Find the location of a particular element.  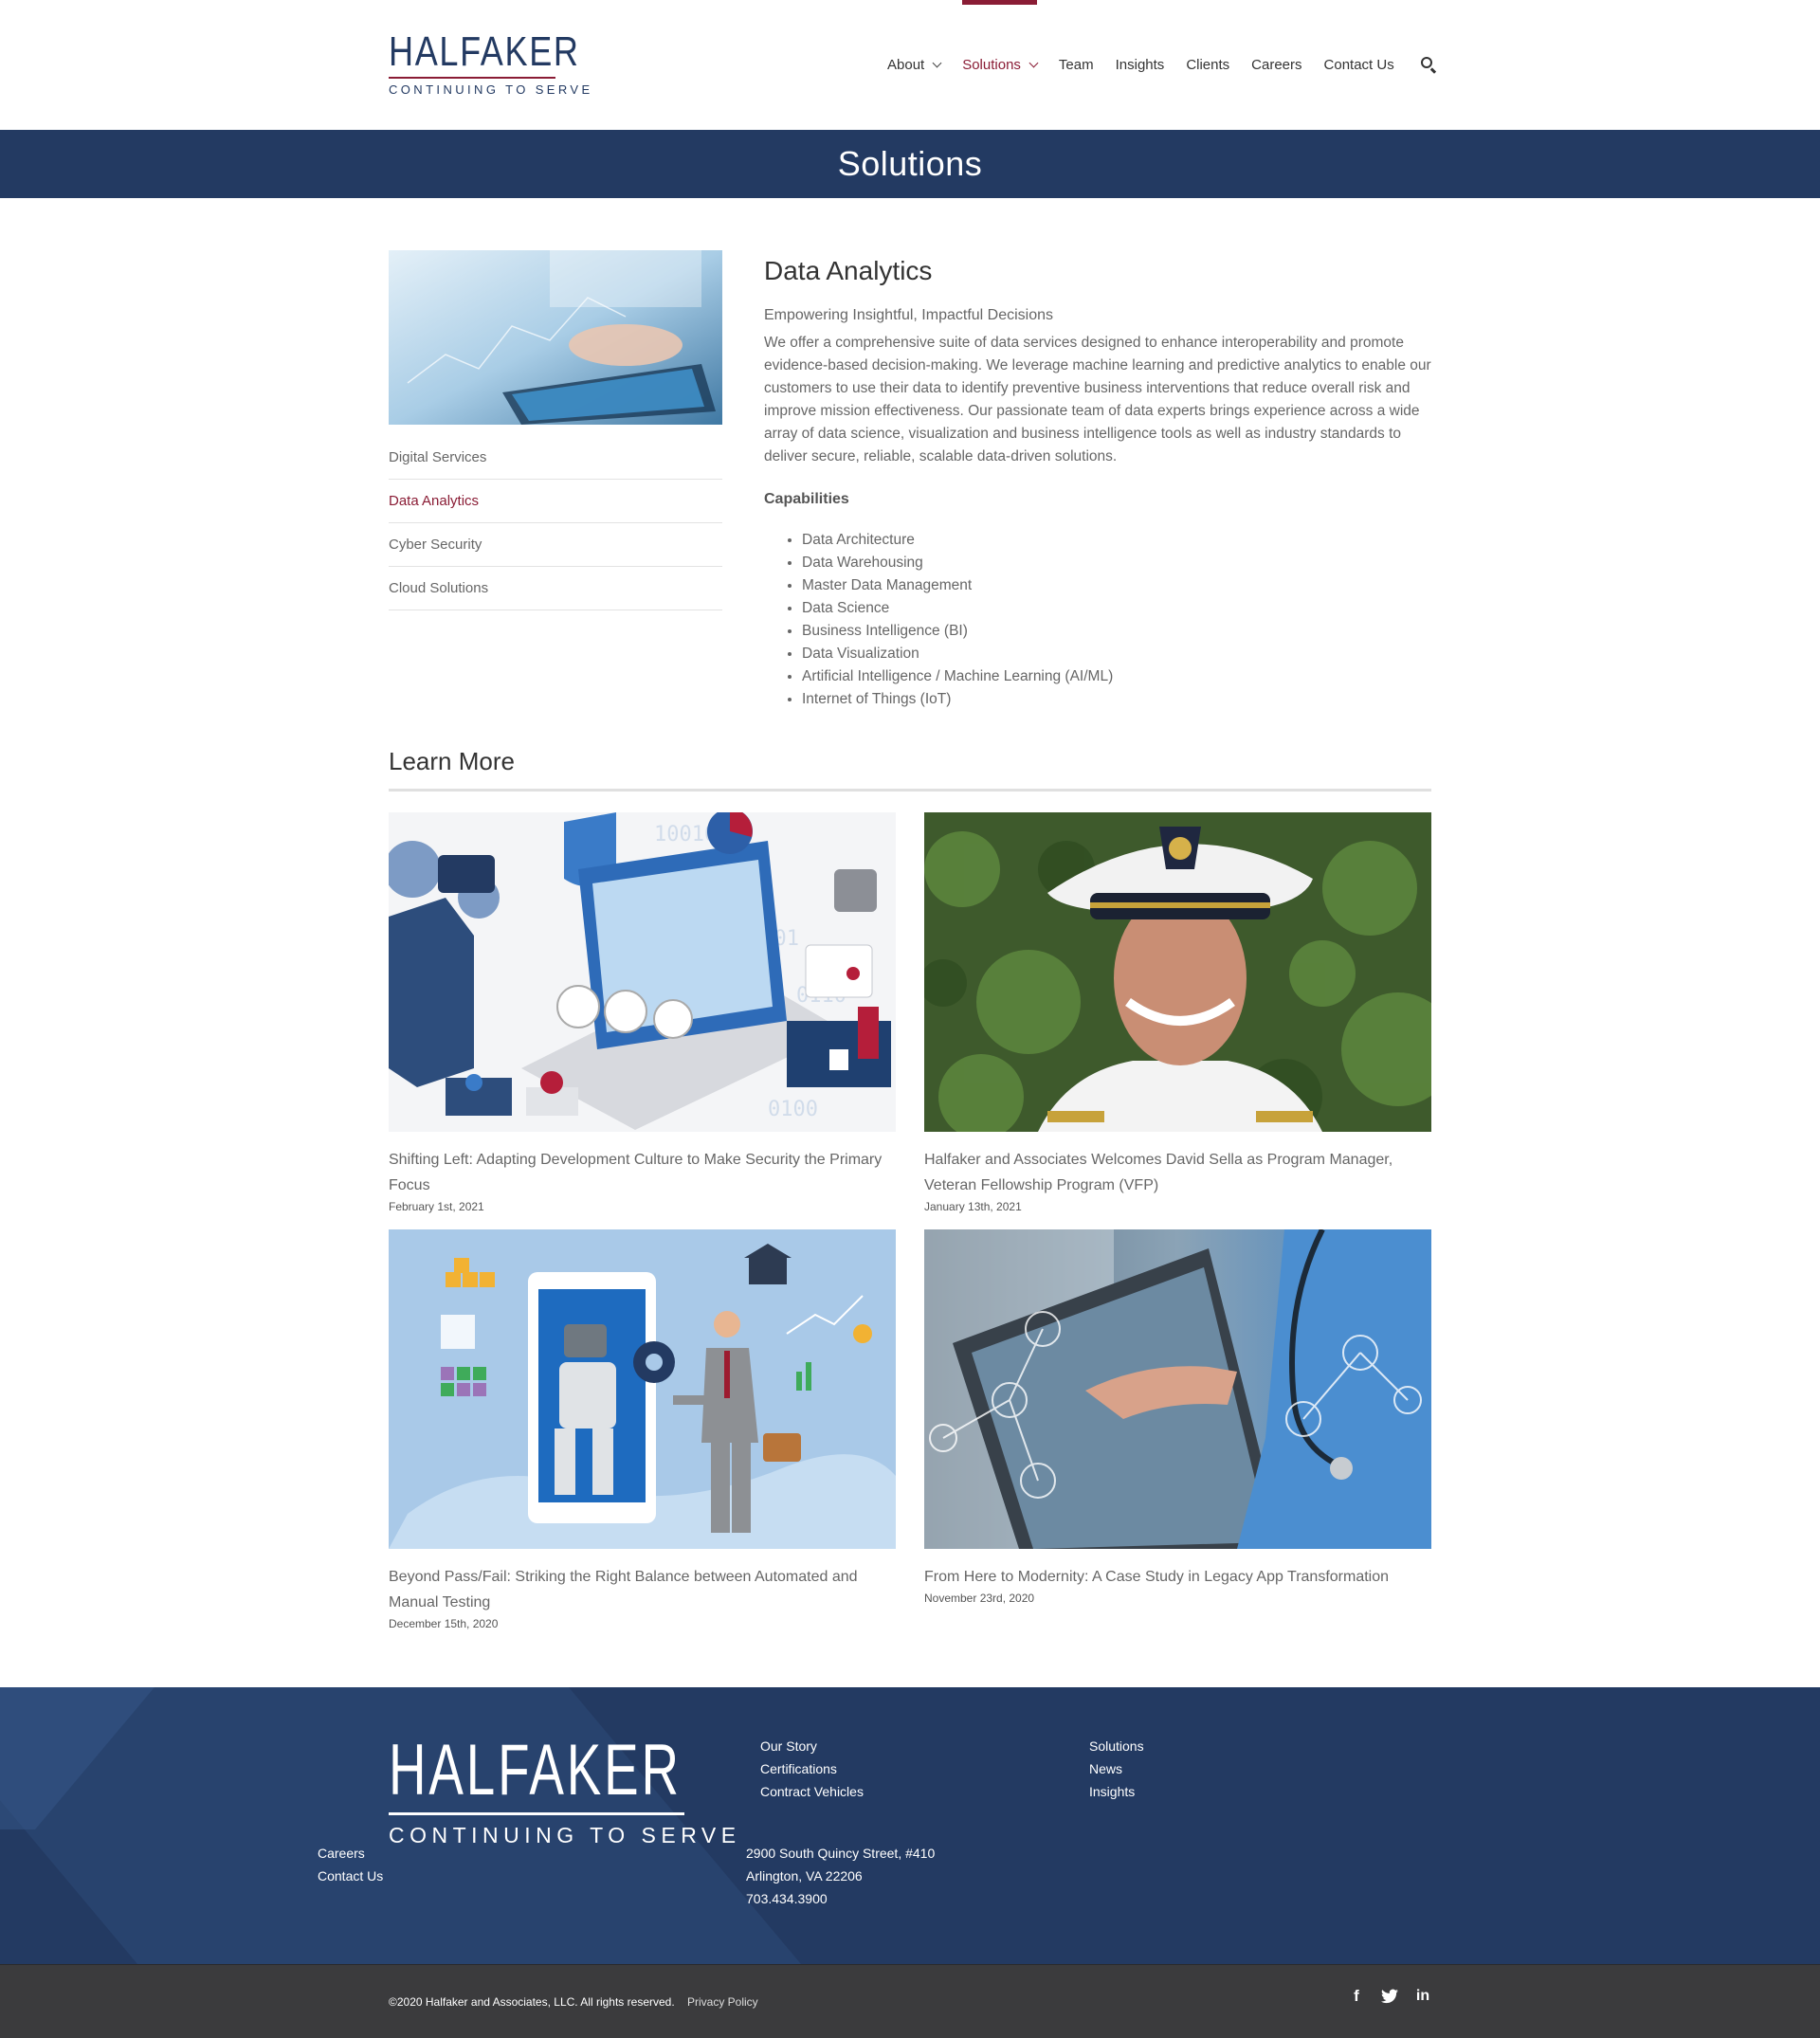

page-title: Solutions is located at coordinates (910, 163).